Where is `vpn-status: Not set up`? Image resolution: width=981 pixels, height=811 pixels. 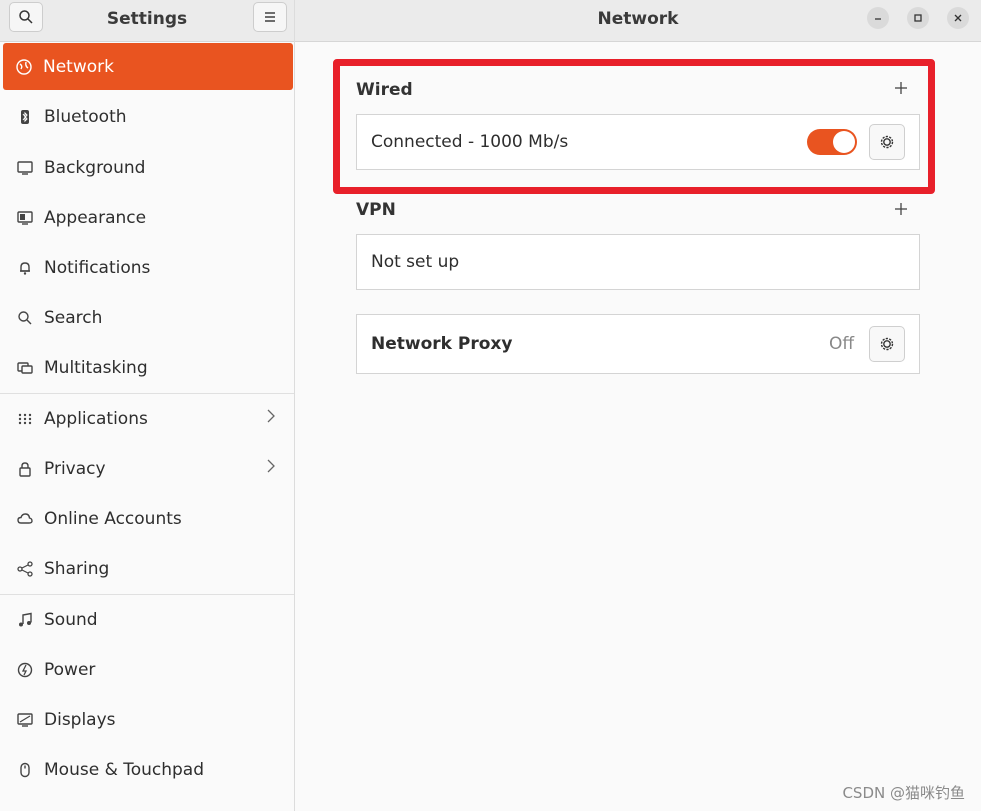
vpn-status: Not set up is located at coordinates (415, 262).